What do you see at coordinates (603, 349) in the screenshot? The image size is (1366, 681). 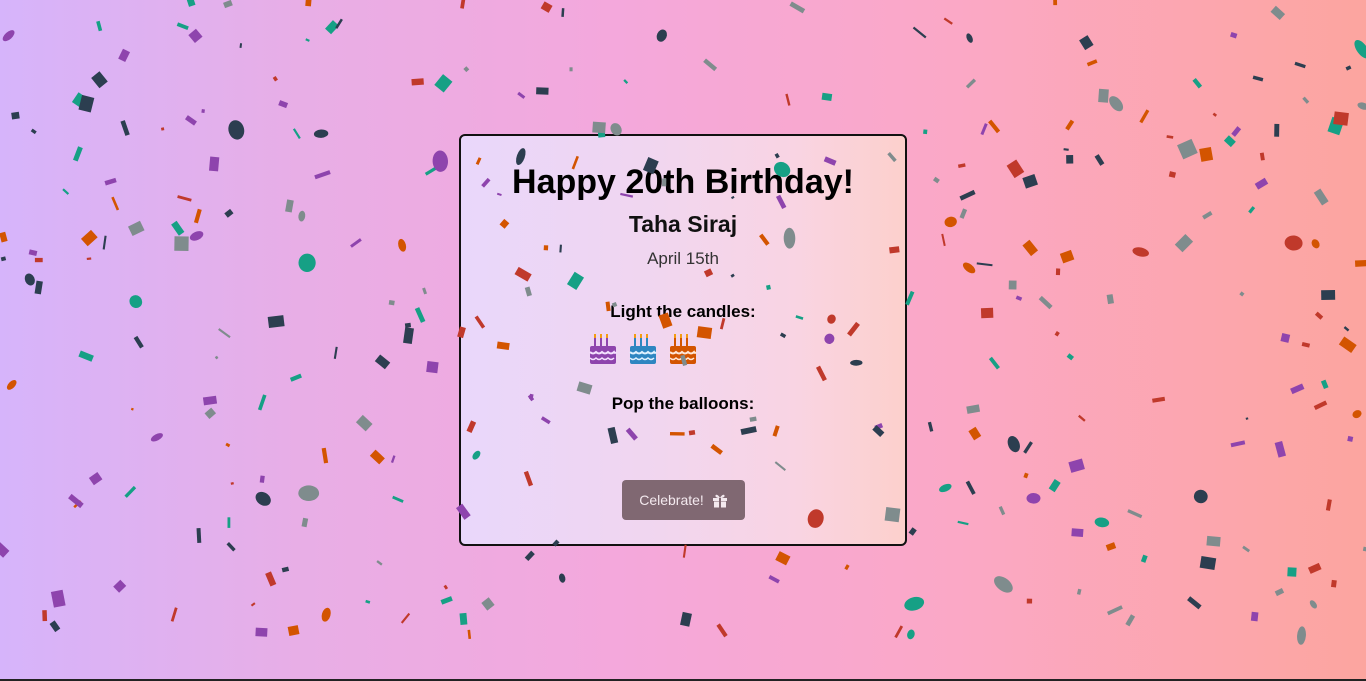 I see `cake-icon-purple` at bounding box center [603, 349].